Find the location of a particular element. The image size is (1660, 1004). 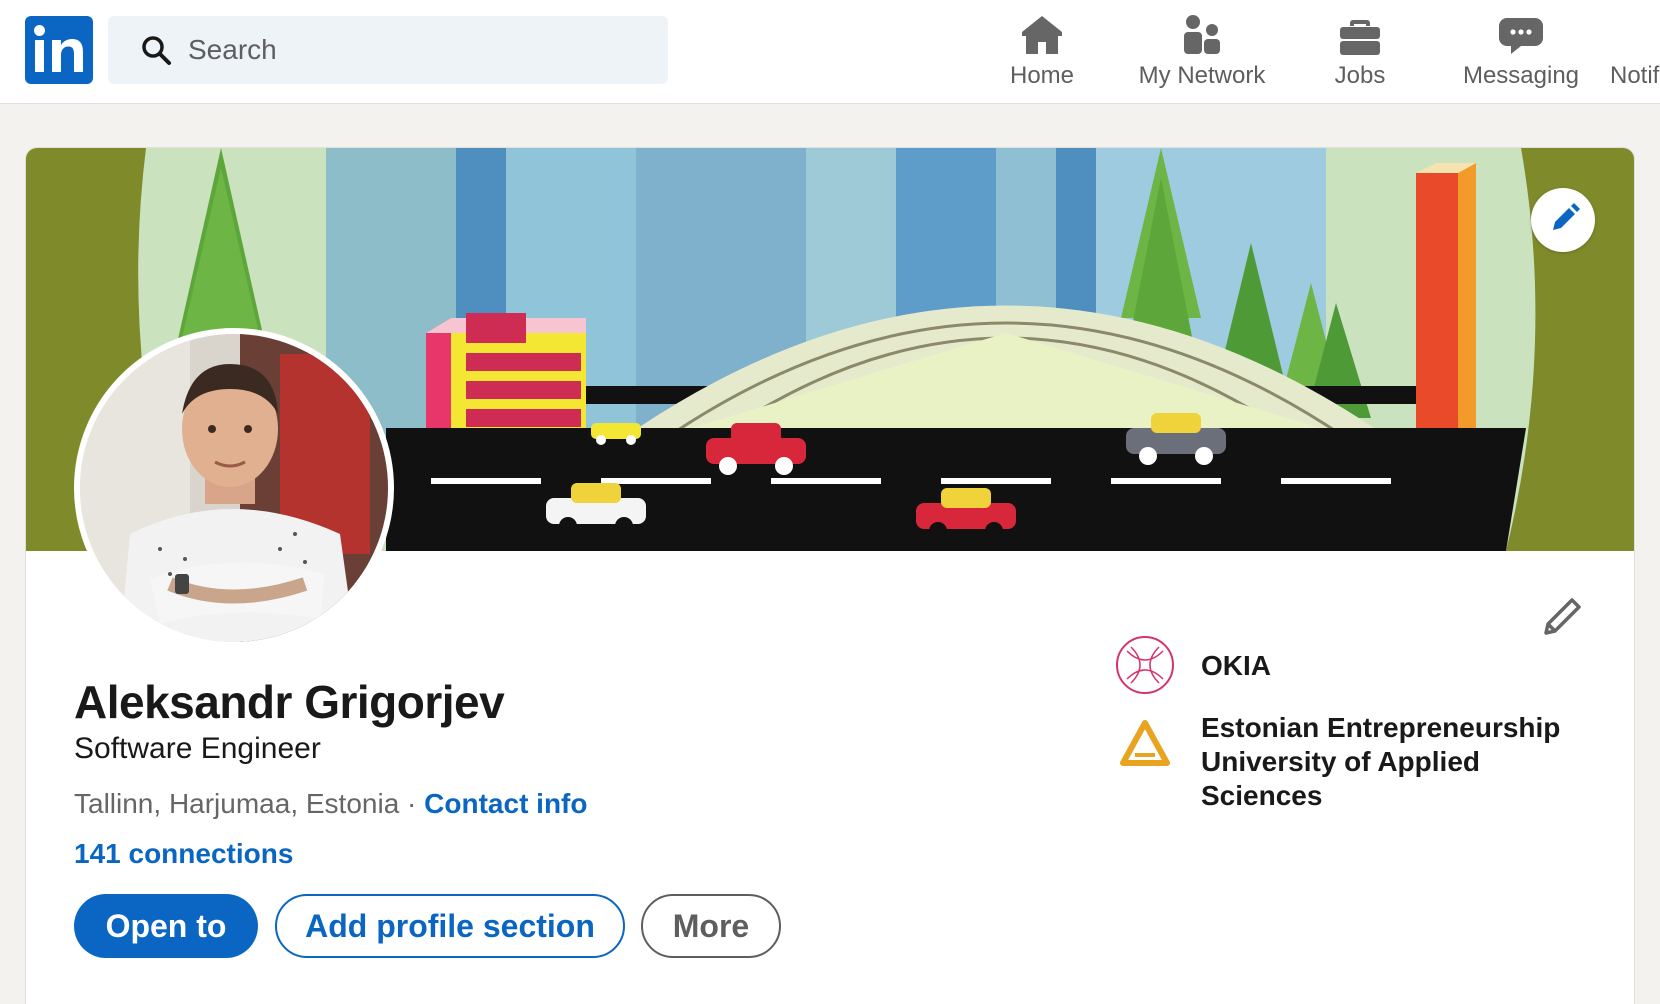

chat-icon is located at coordinates (1521, 36).